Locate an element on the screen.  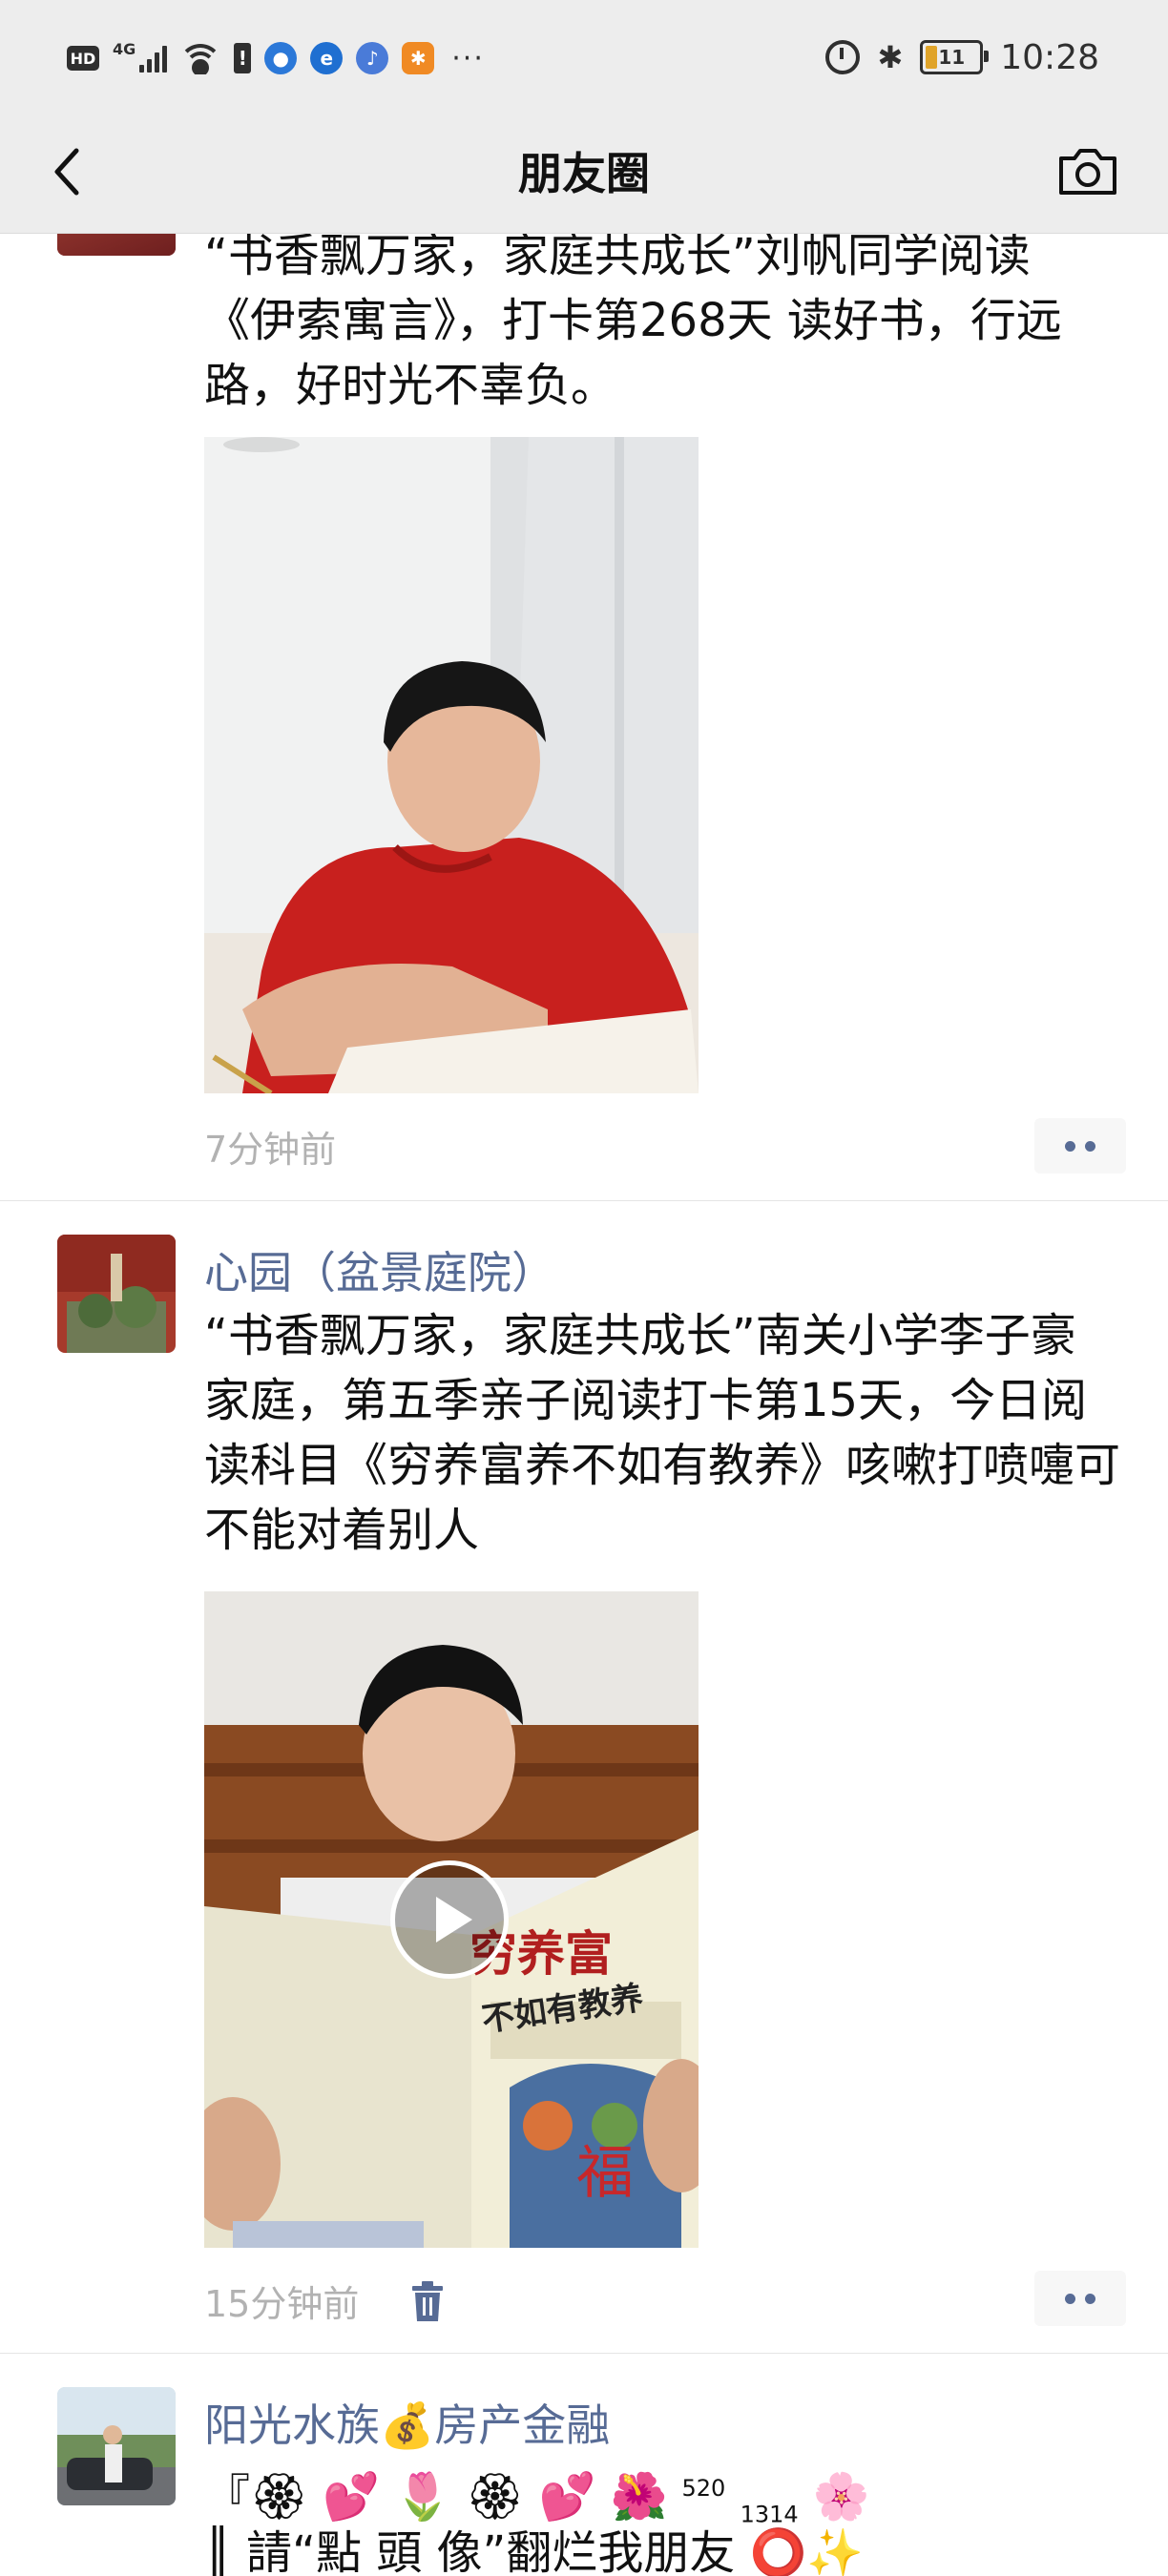
nav-bar: 朋友圈 is located at coordinates (584, 174).